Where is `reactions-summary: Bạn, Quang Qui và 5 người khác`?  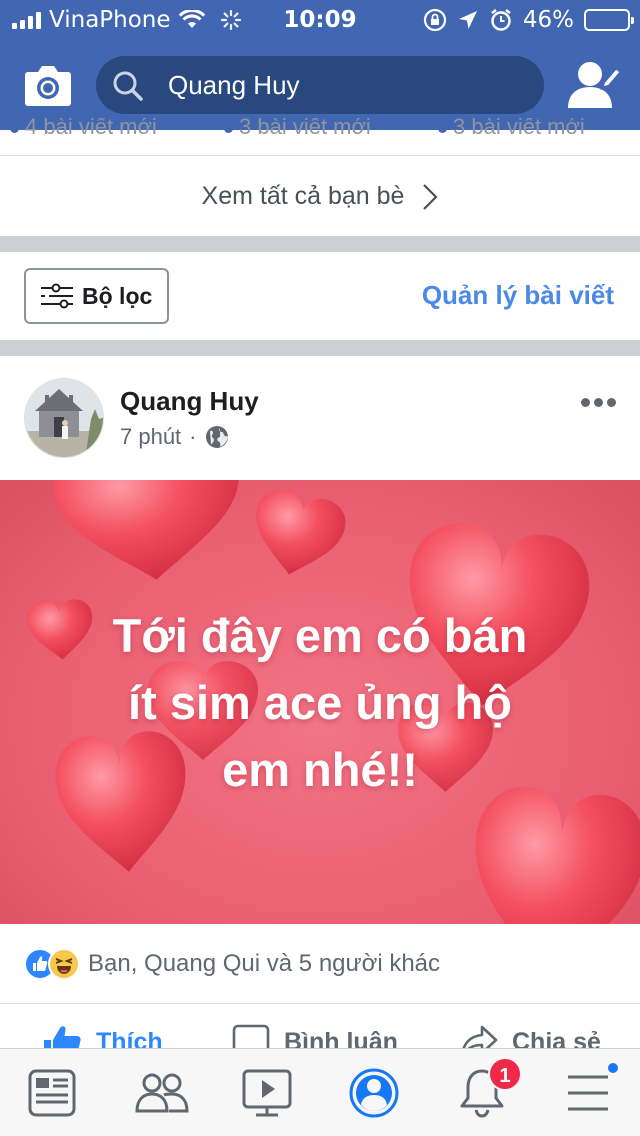
reactions-summary: Bạn, Quang Qui và 5 người khác is located at coordinates (320, 964).